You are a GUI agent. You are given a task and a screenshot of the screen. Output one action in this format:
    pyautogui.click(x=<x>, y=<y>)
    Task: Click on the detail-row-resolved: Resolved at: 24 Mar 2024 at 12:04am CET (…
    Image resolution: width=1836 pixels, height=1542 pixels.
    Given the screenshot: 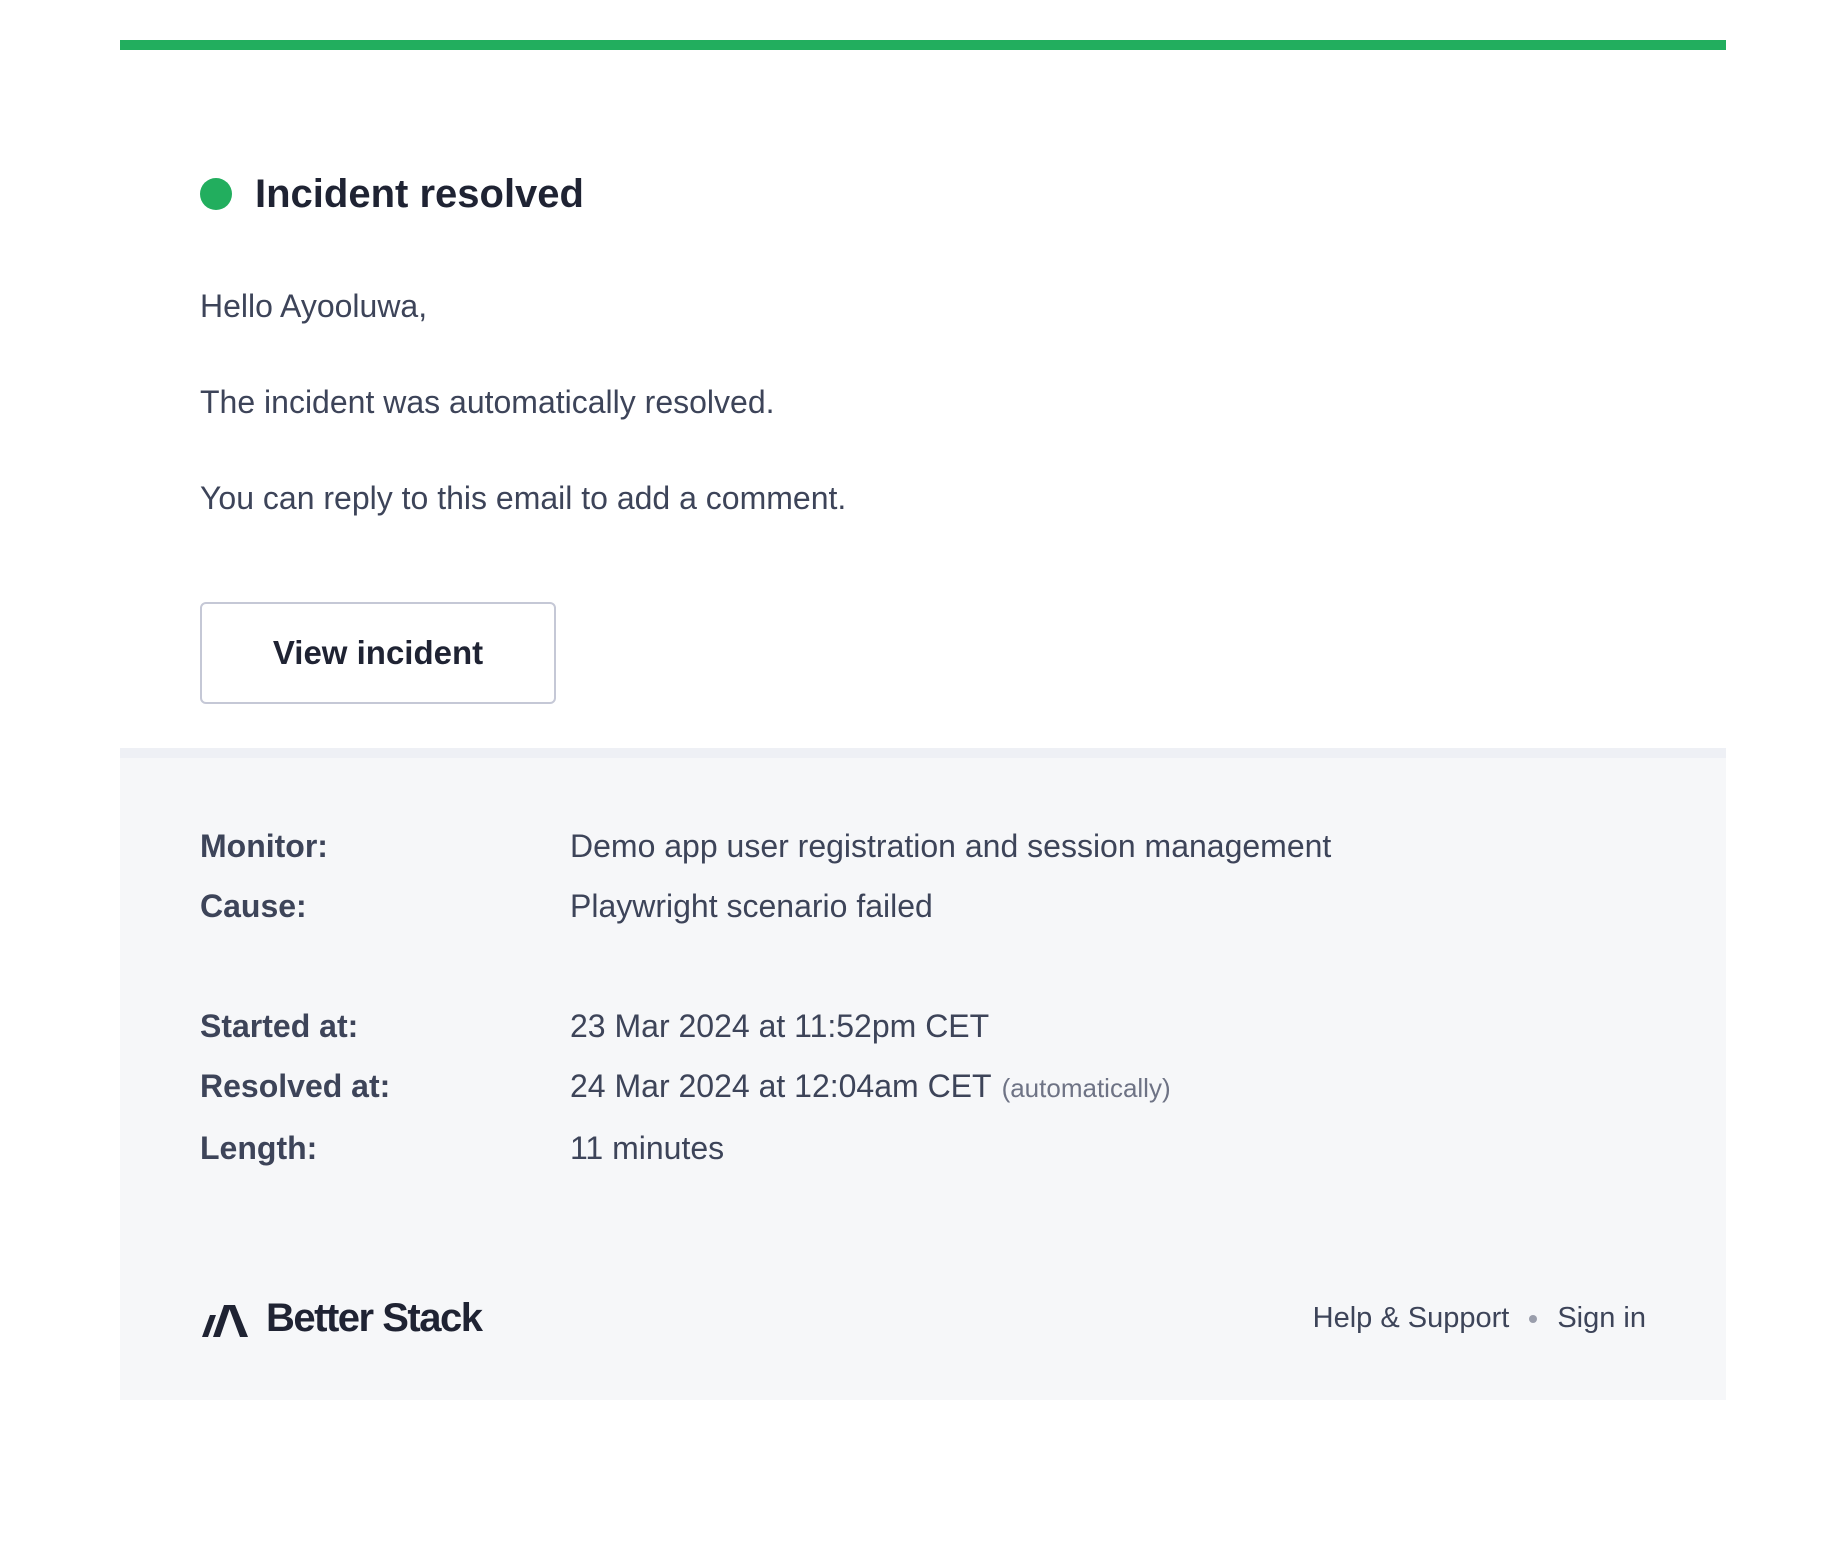 What is the action you would take?
    pyautogui.click(x=923, y=1087)
    